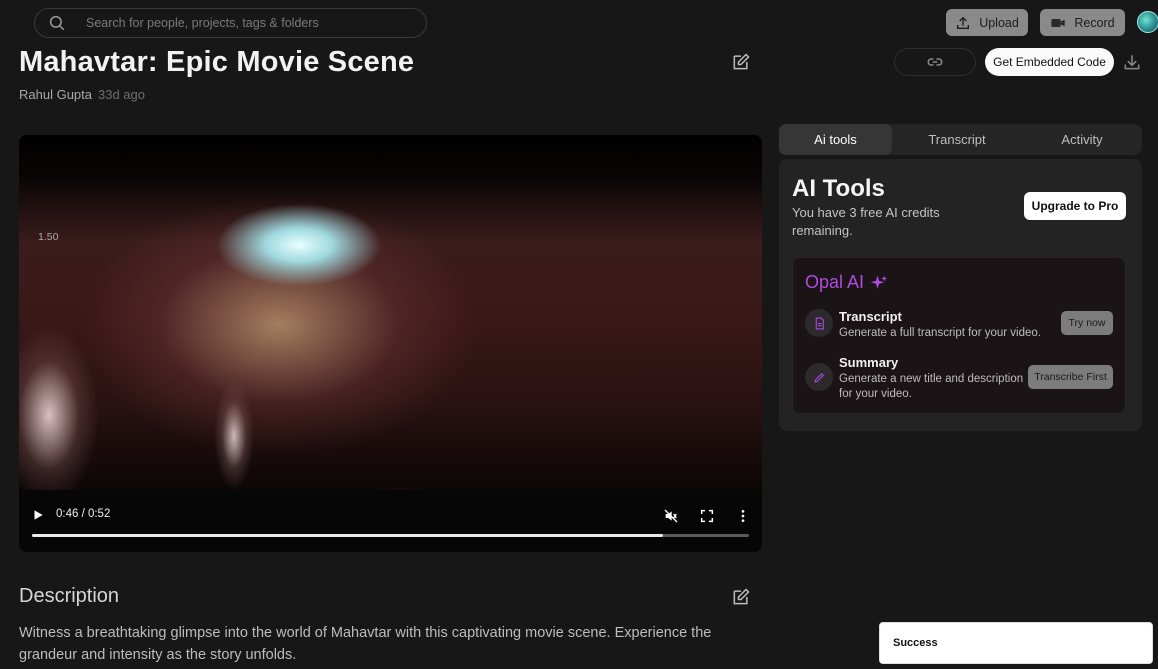 The image size is (1158, 669). What do you see at coordinates (963, 22) in the screenshot?
I see `upload-icon` at bounding box center [963, 22].